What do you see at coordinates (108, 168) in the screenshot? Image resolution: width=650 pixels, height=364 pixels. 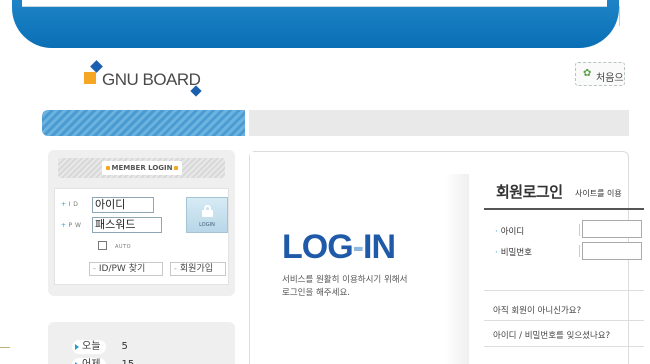 I see `title-dot-left-icon` at bounding box center [108, 168].